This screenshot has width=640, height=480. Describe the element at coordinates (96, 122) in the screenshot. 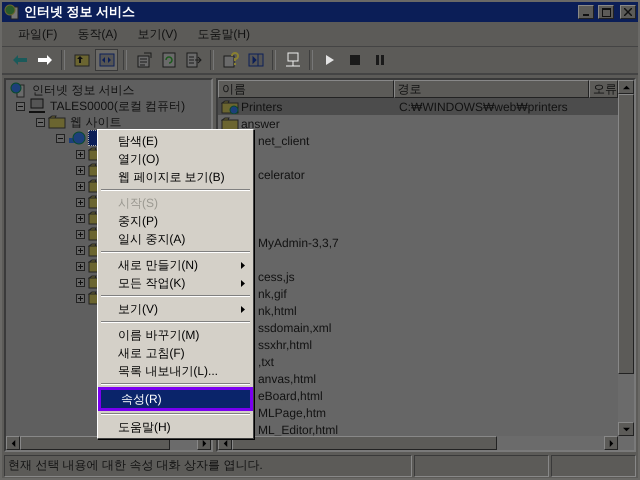

I see `tree-item: 웹 사이트` at that location.